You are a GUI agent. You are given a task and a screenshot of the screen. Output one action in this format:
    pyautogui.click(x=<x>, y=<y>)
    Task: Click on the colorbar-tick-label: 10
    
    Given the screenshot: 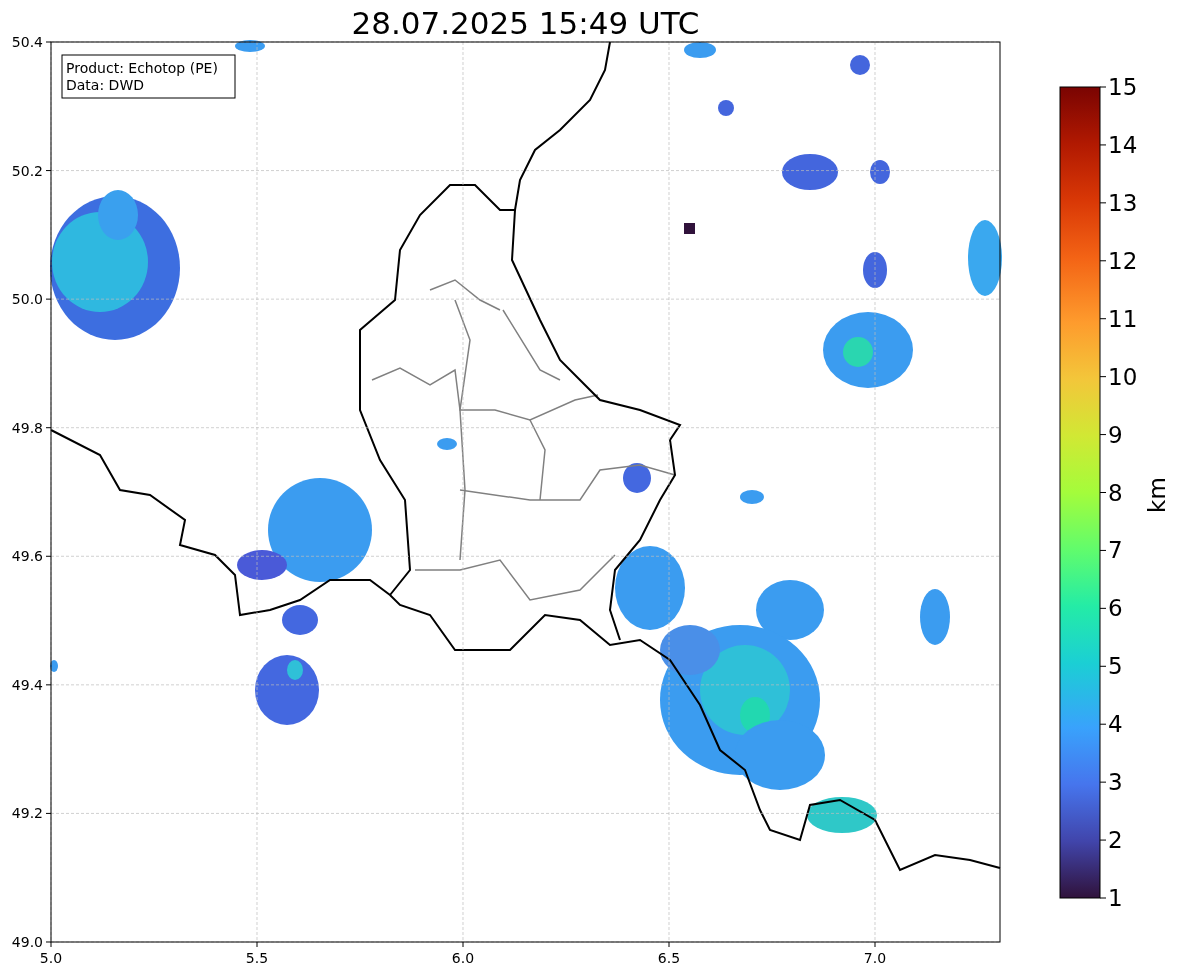 What is the action you would take?
    pyautogui.click(x=1123, y=376)
    